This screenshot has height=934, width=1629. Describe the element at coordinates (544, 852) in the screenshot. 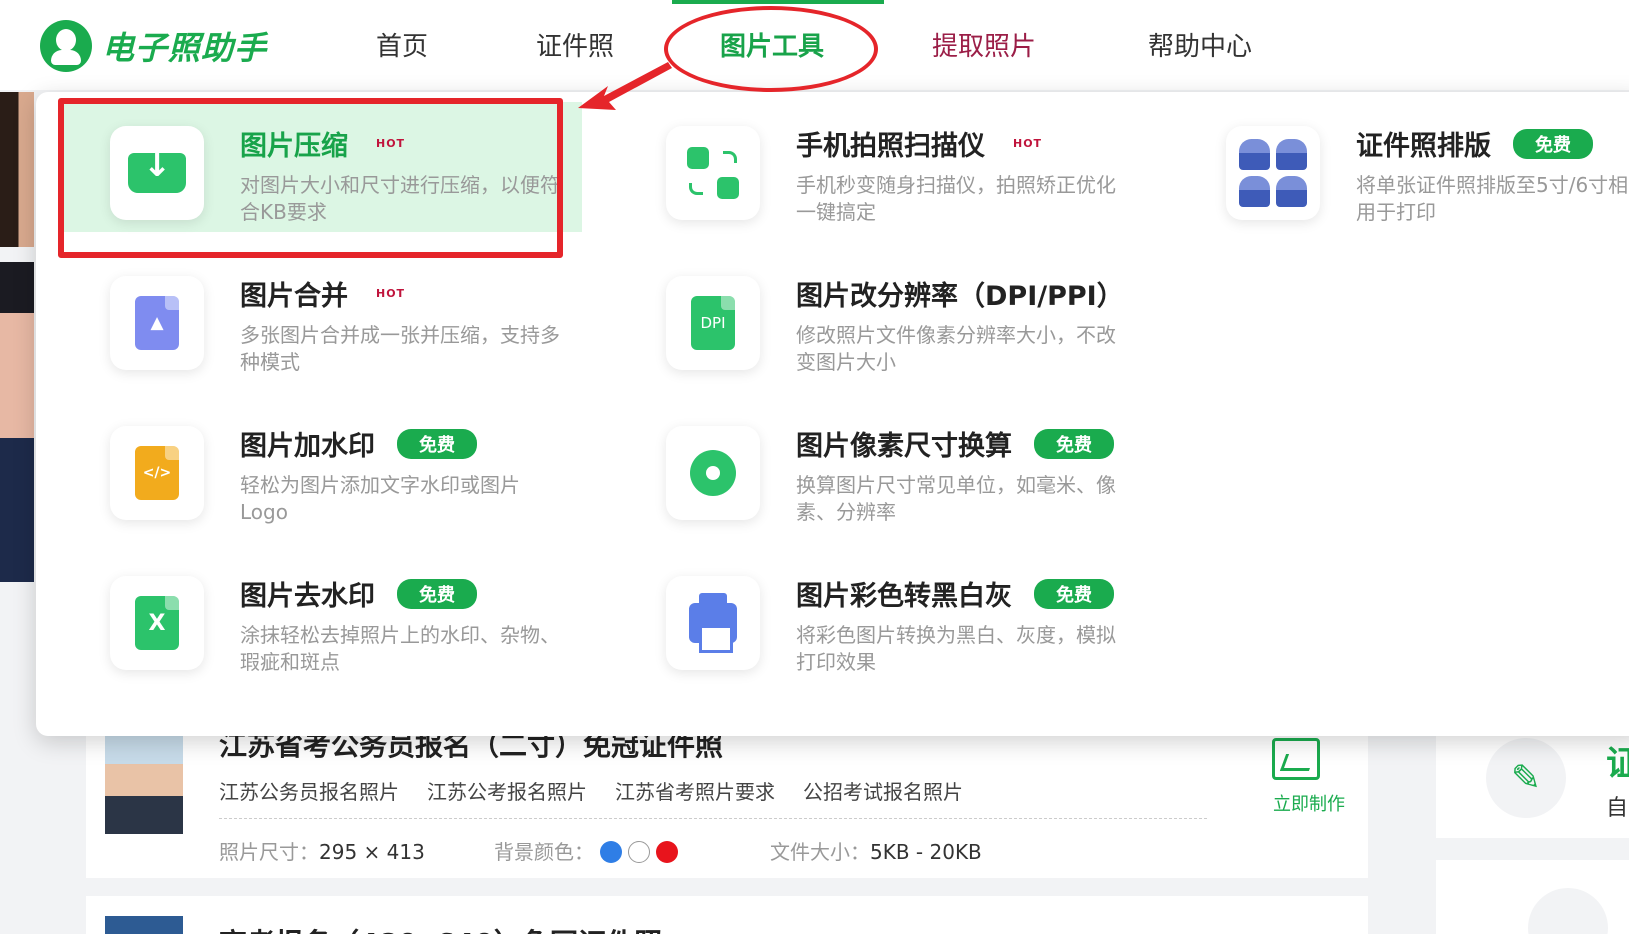

I see `bg-color-label: 背景颜色：` at that location.